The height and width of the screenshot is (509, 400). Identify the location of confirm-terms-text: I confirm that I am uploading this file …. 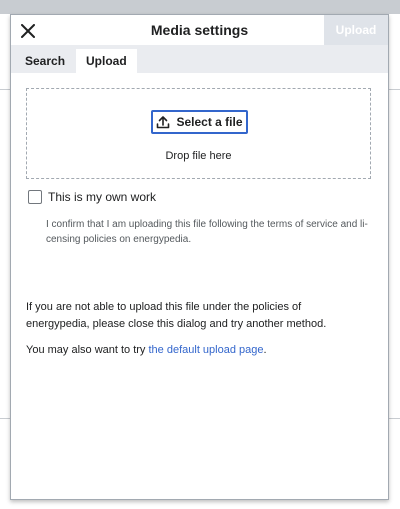
(207, 232).